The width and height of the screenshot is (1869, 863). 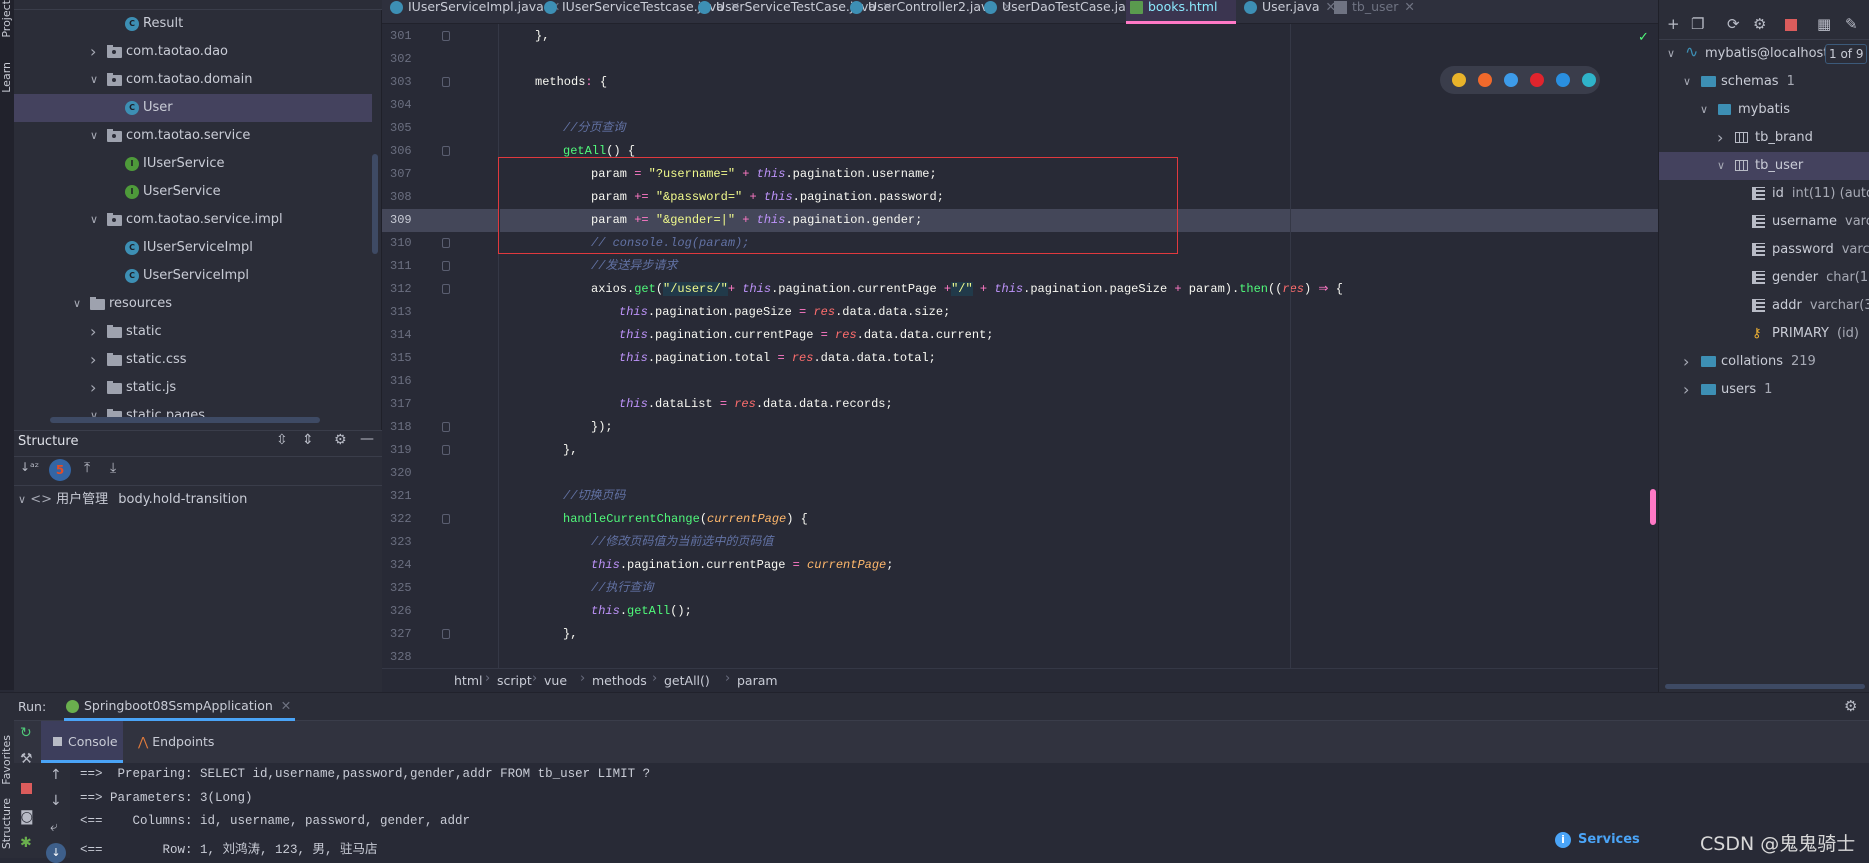 I want to click on learn-side-tab: Learn, so click(x=6, y=77).